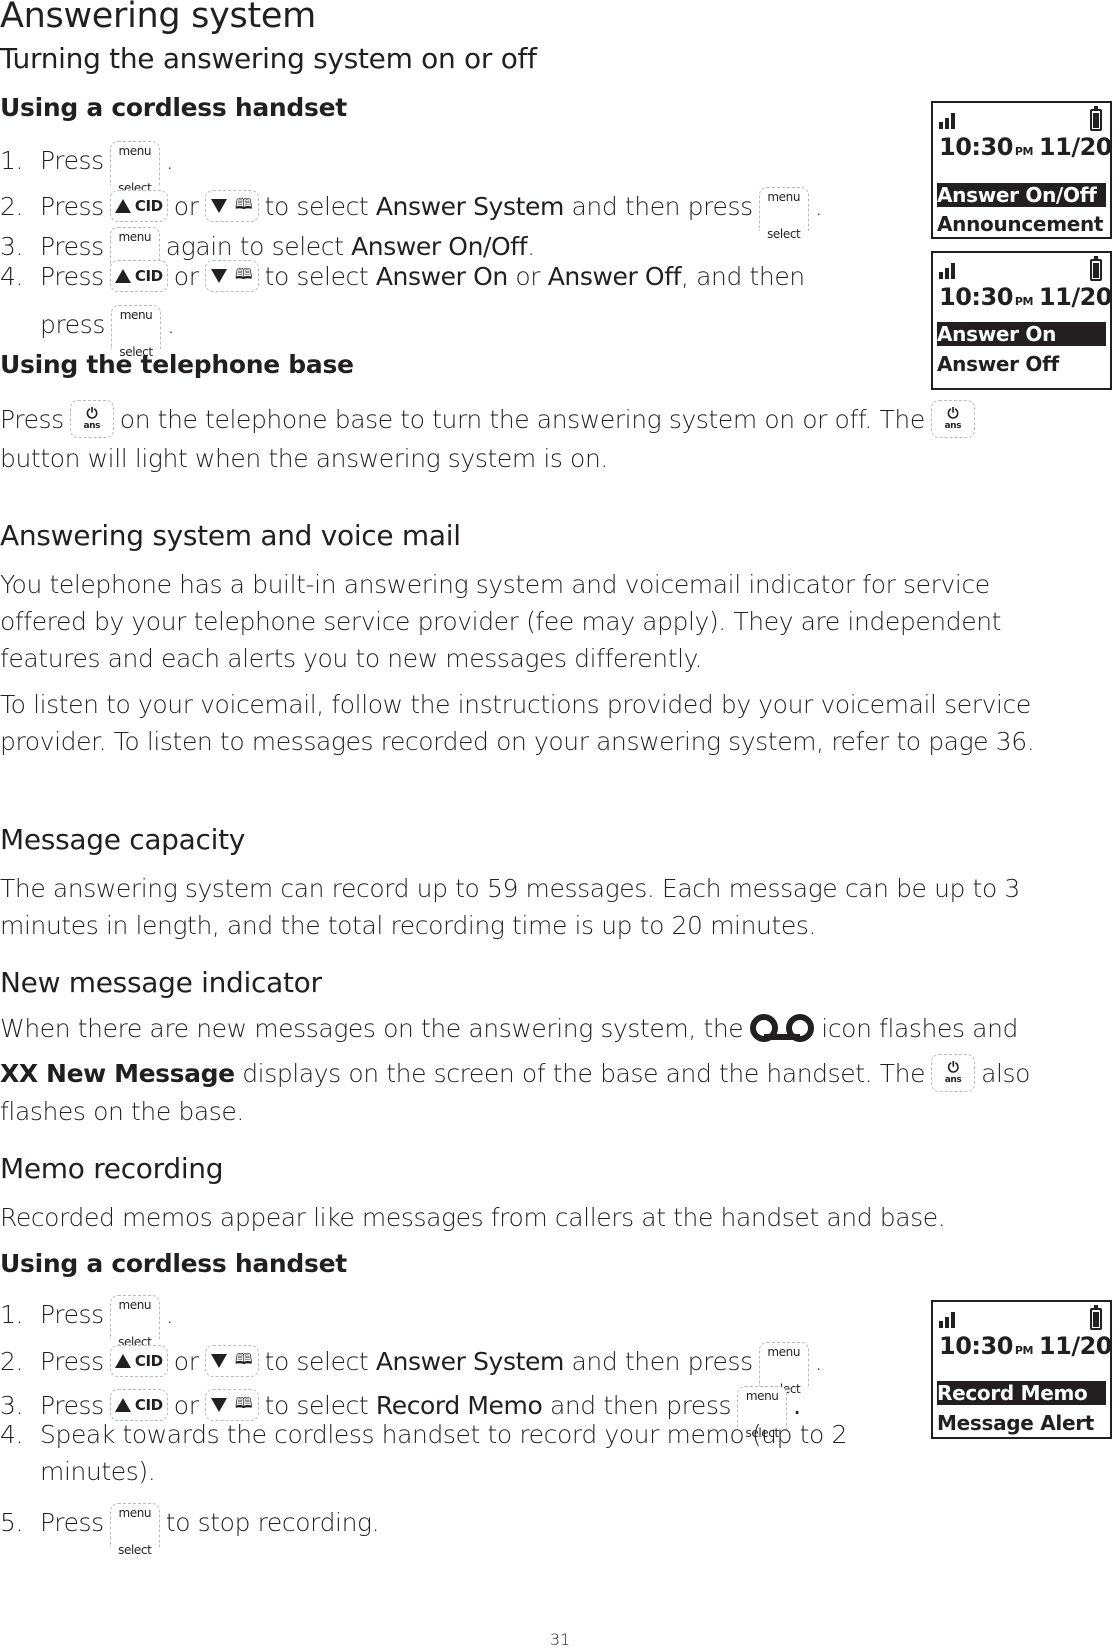  What do you see at coordinates (87, 166) in the screenshot?
I see `step-1: 1. Press menu select .` at bounding box center [87, 166].